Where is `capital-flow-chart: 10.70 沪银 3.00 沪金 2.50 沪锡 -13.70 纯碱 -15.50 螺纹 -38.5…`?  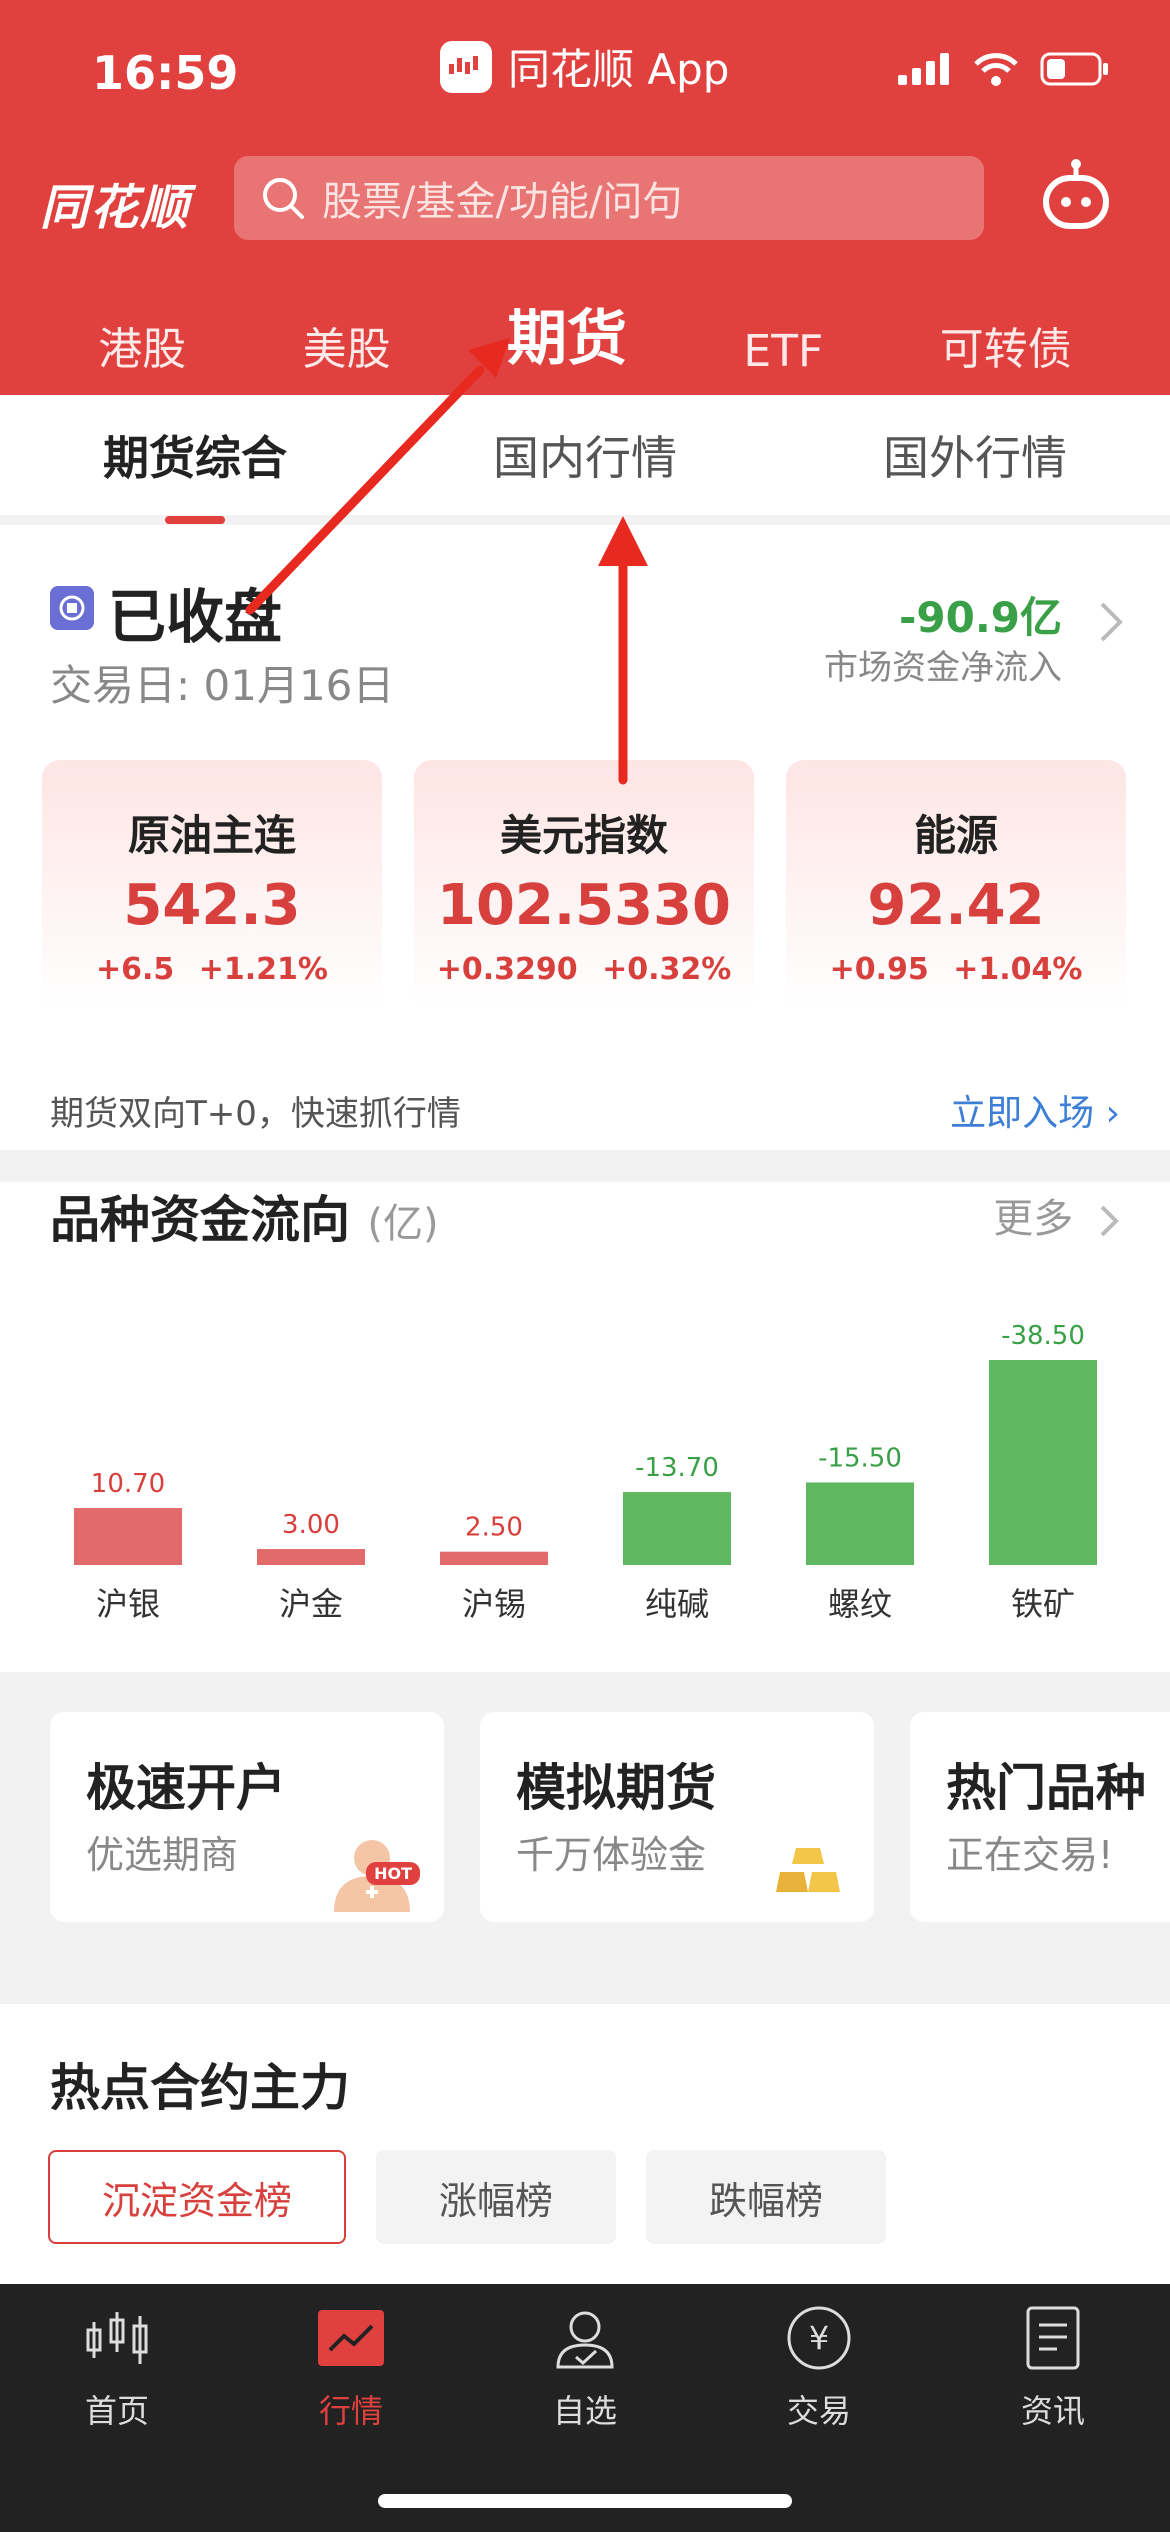 capital-flow-chart: 10.70 沪银 3.00 沪金 2.50 沪锡 -13.70 纯碱 -15.50 螺纹 -38.5… is located at coordinates (585, 1472).